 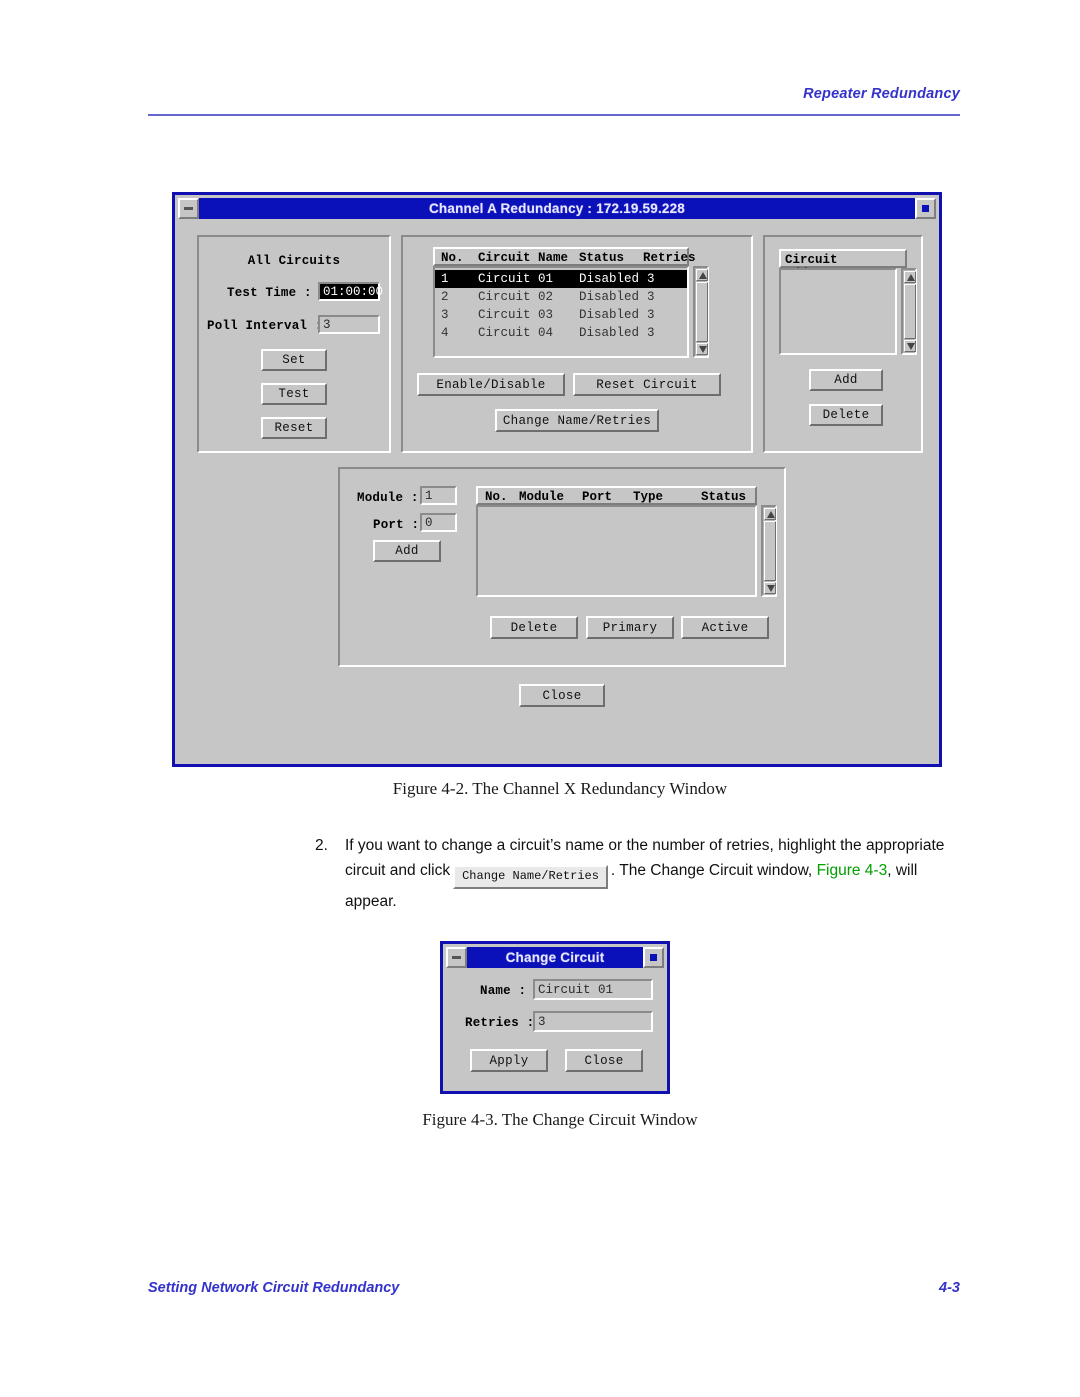 I want to click on circuit-cell-no: 2, so click(x=445, y=297).